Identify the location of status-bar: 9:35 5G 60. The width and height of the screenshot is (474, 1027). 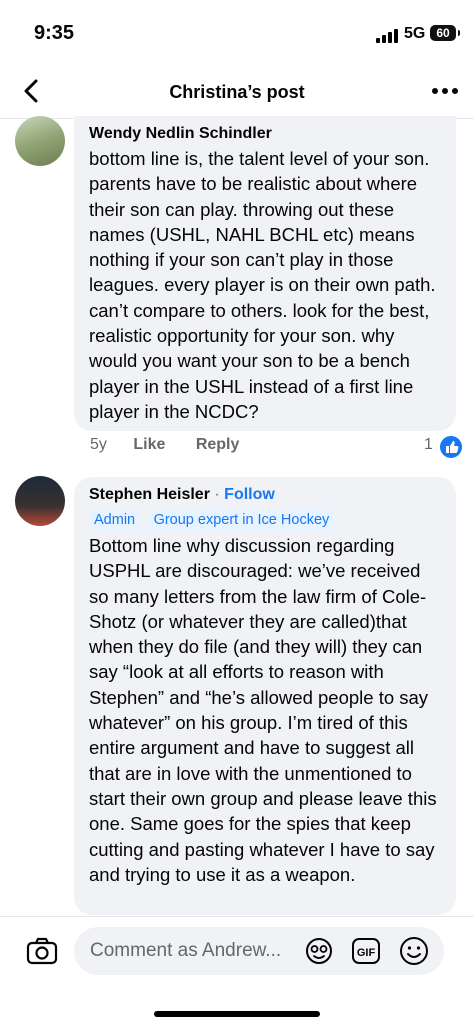
(237, 34).